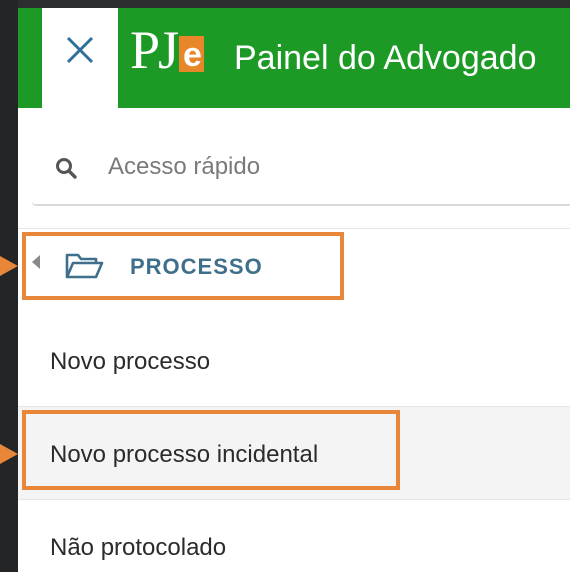  I want to click on divider, so click(294, 228).